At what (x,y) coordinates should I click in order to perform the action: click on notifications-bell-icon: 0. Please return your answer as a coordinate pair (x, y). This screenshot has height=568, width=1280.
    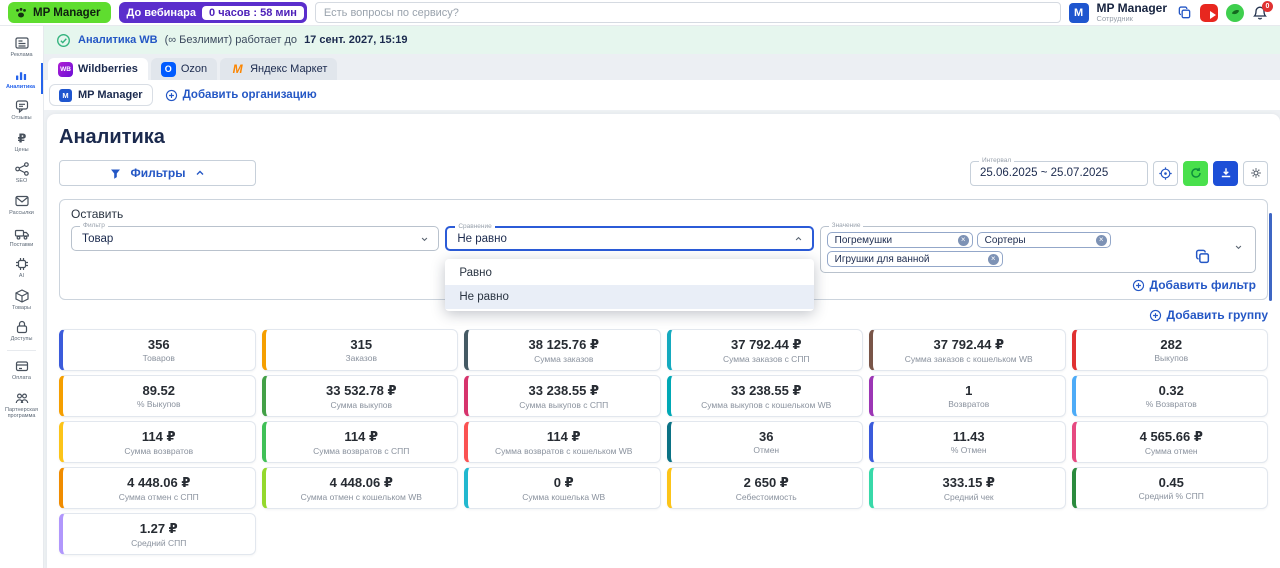
    Looking at the image, I should click on (1262, 10).